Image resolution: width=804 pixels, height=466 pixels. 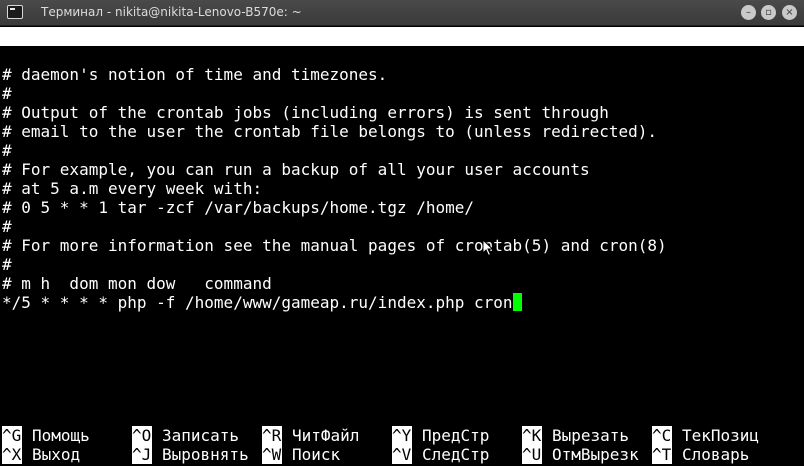 What do you see at coordinates (15, 12) in the screenshot?
I see `terminal-icon` at bounding box center [15, 12].